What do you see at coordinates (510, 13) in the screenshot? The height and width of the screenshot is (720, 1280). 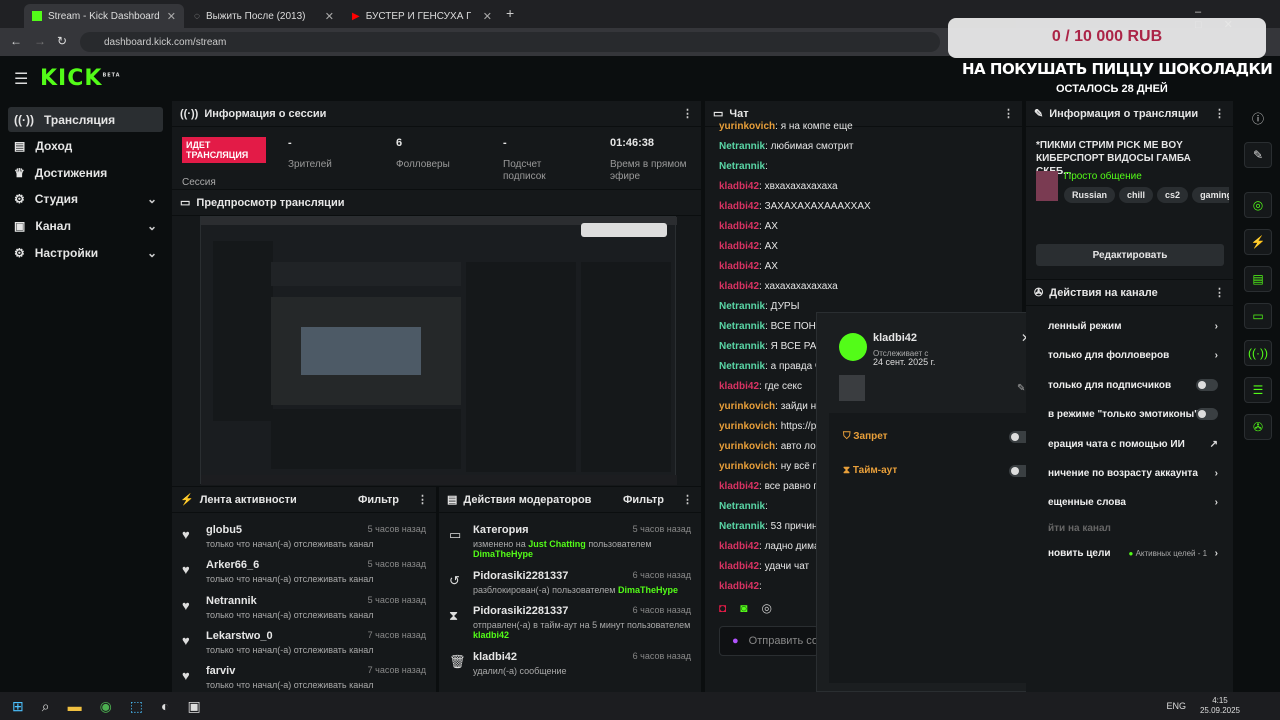 I see `new-tab-button: +` at bounding box center [510, 13].